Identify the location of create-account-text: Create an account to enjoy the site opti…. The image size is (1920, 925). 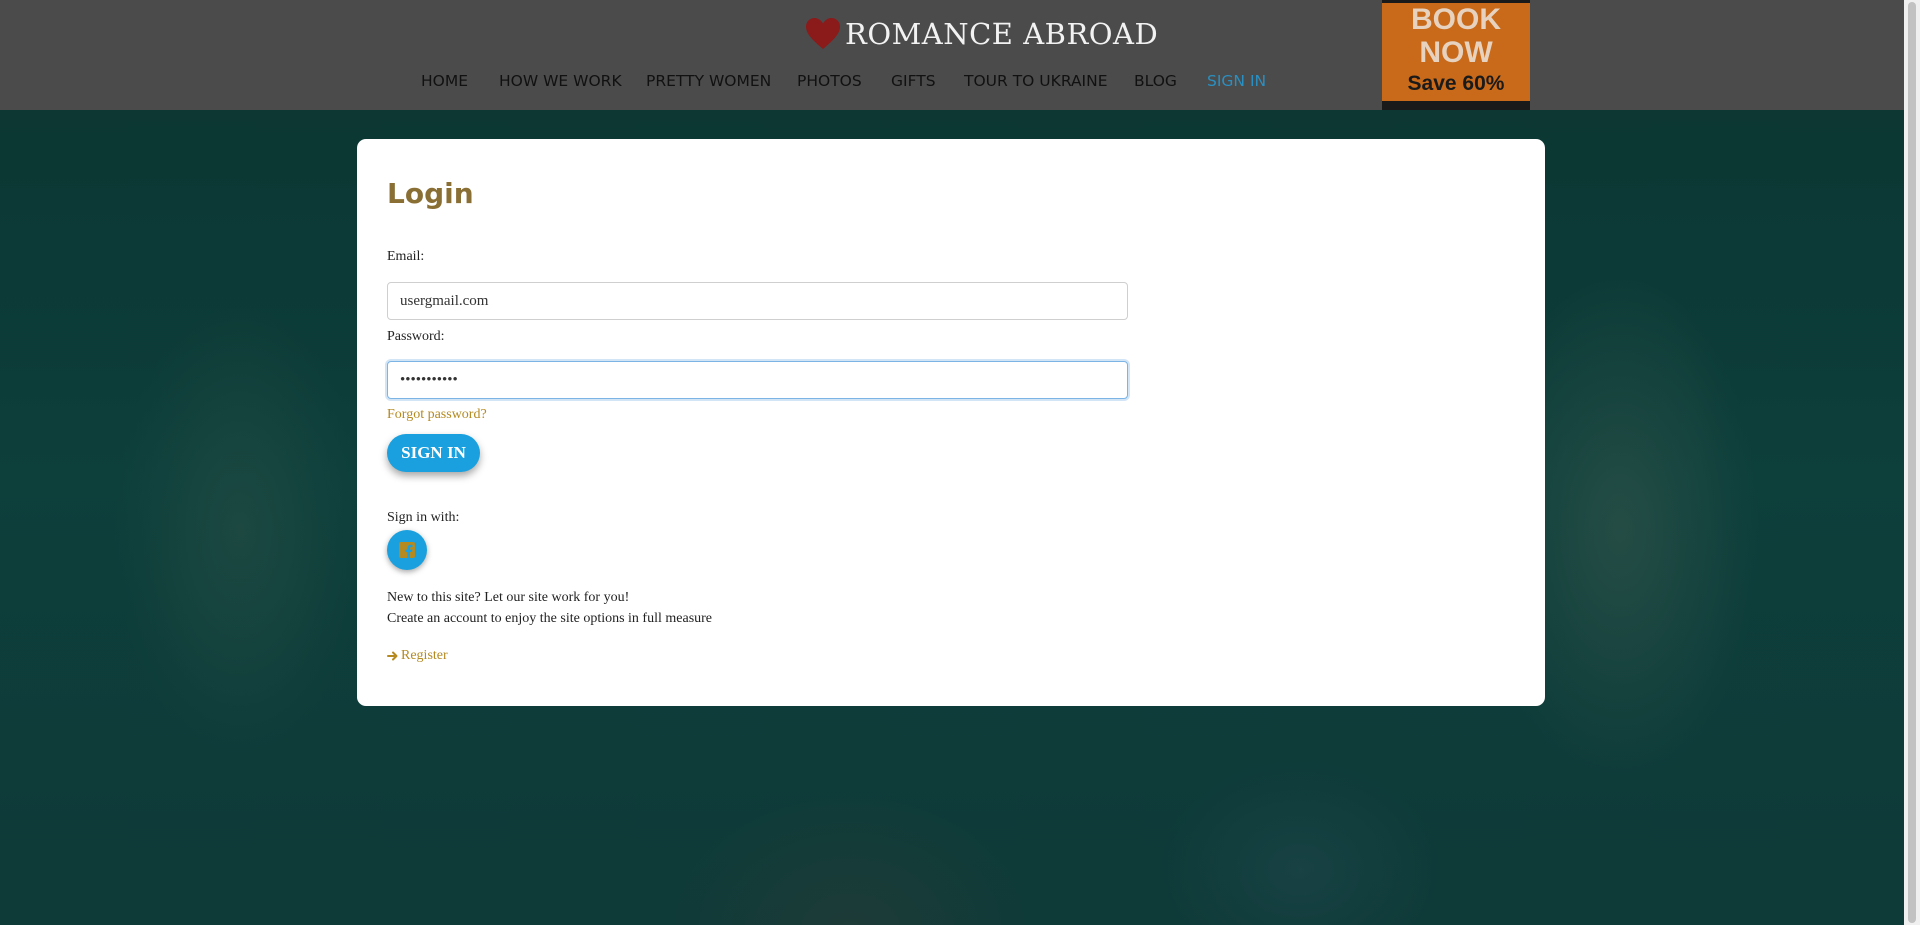
(550, 618).